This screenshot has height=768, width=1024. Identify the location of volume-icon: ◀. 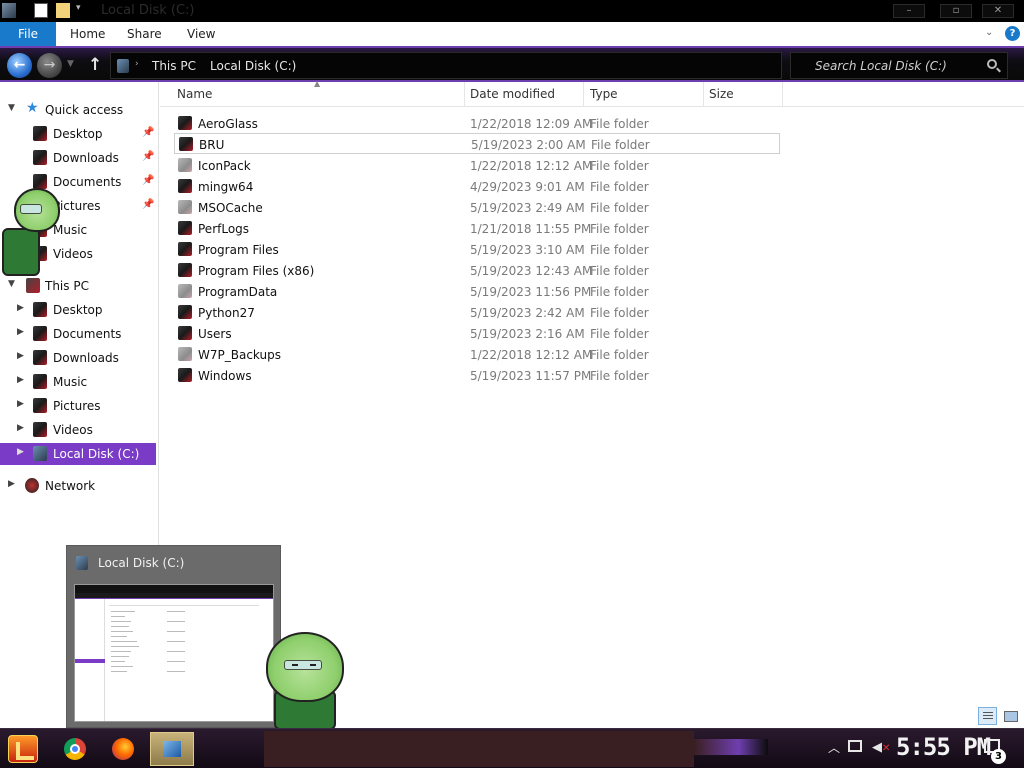
(877, 747).